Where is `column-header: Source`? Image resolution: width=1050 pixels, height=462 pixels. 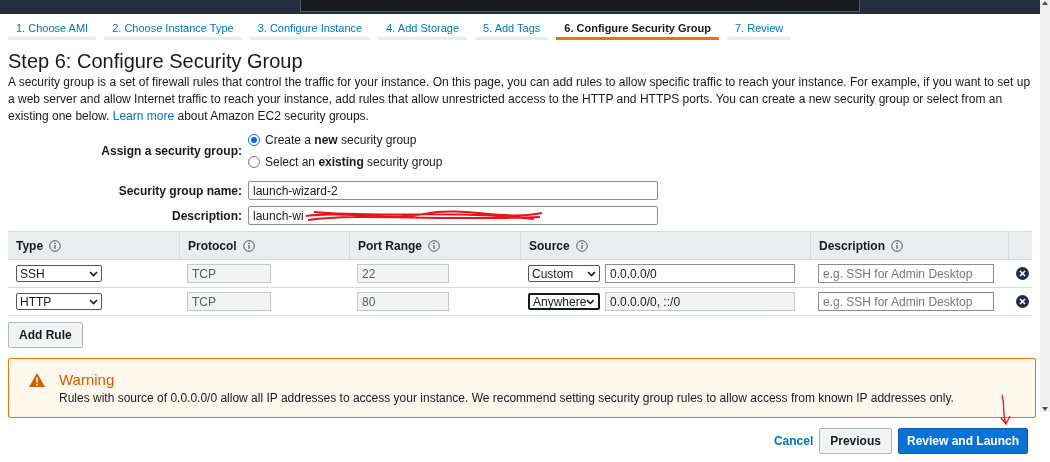 column-header: Source is located at coordinates (549, 245).